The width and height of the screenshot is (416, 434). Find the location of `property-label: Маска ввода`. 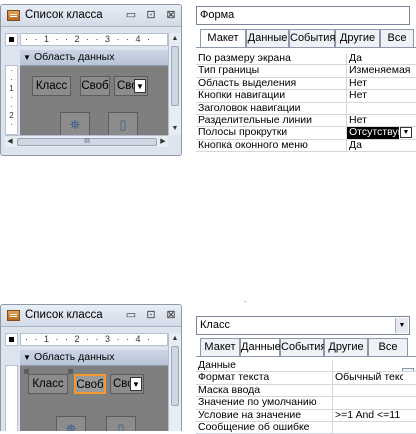

property-label: Маска ввода is located at coordinates (229, 390).